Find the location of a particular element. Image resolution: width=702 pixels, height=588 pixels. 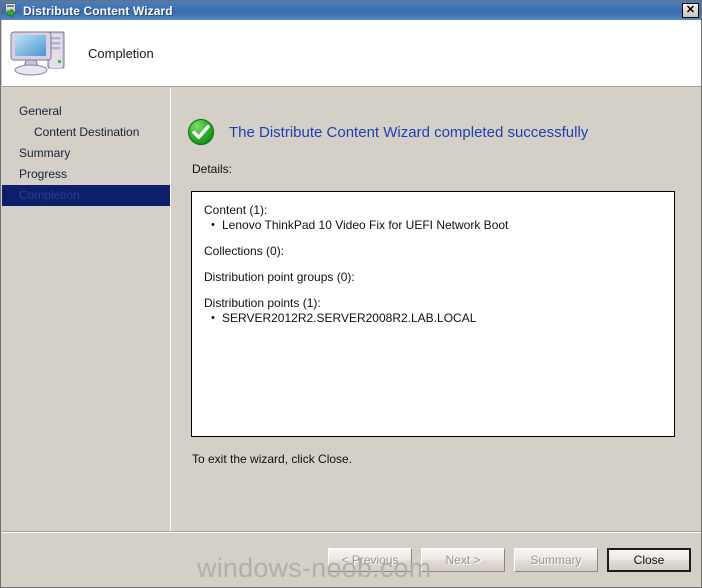

sidebar-item-content-destination: Content Destination is located at coordinates (86, 132).